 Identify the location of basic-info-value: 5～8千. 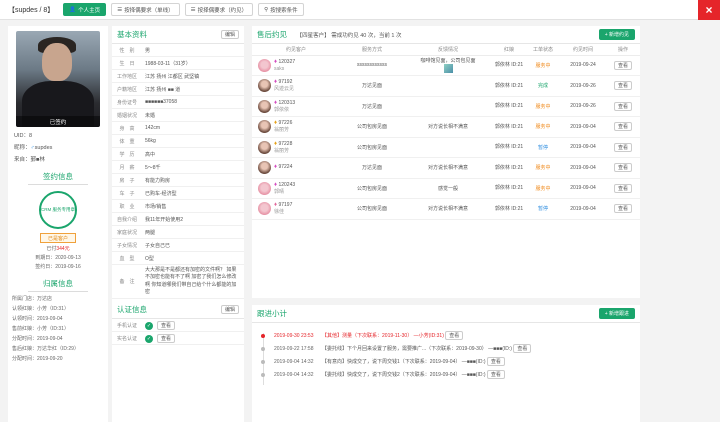
(153, 167).